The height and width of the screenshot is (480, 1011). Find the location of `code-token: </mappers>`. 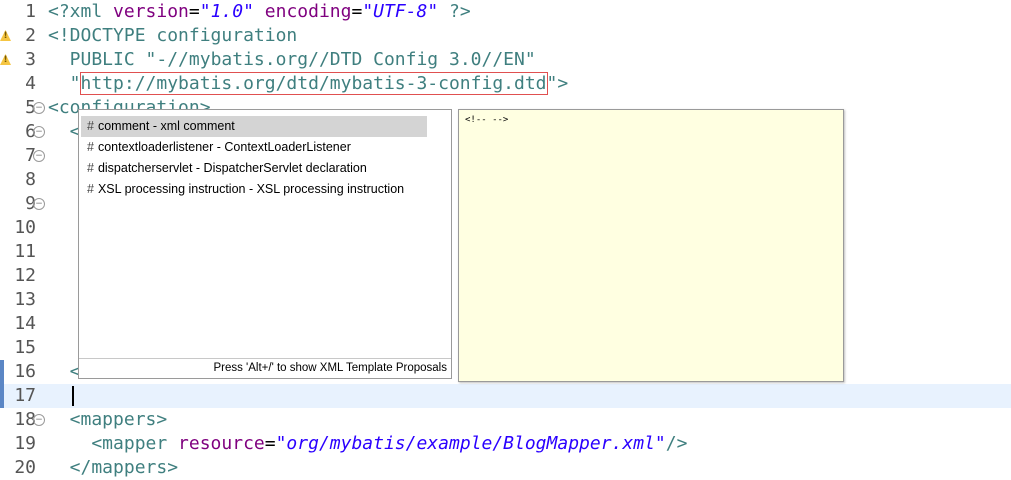

code-token: </mappers> is located at coordinates (113, 467).